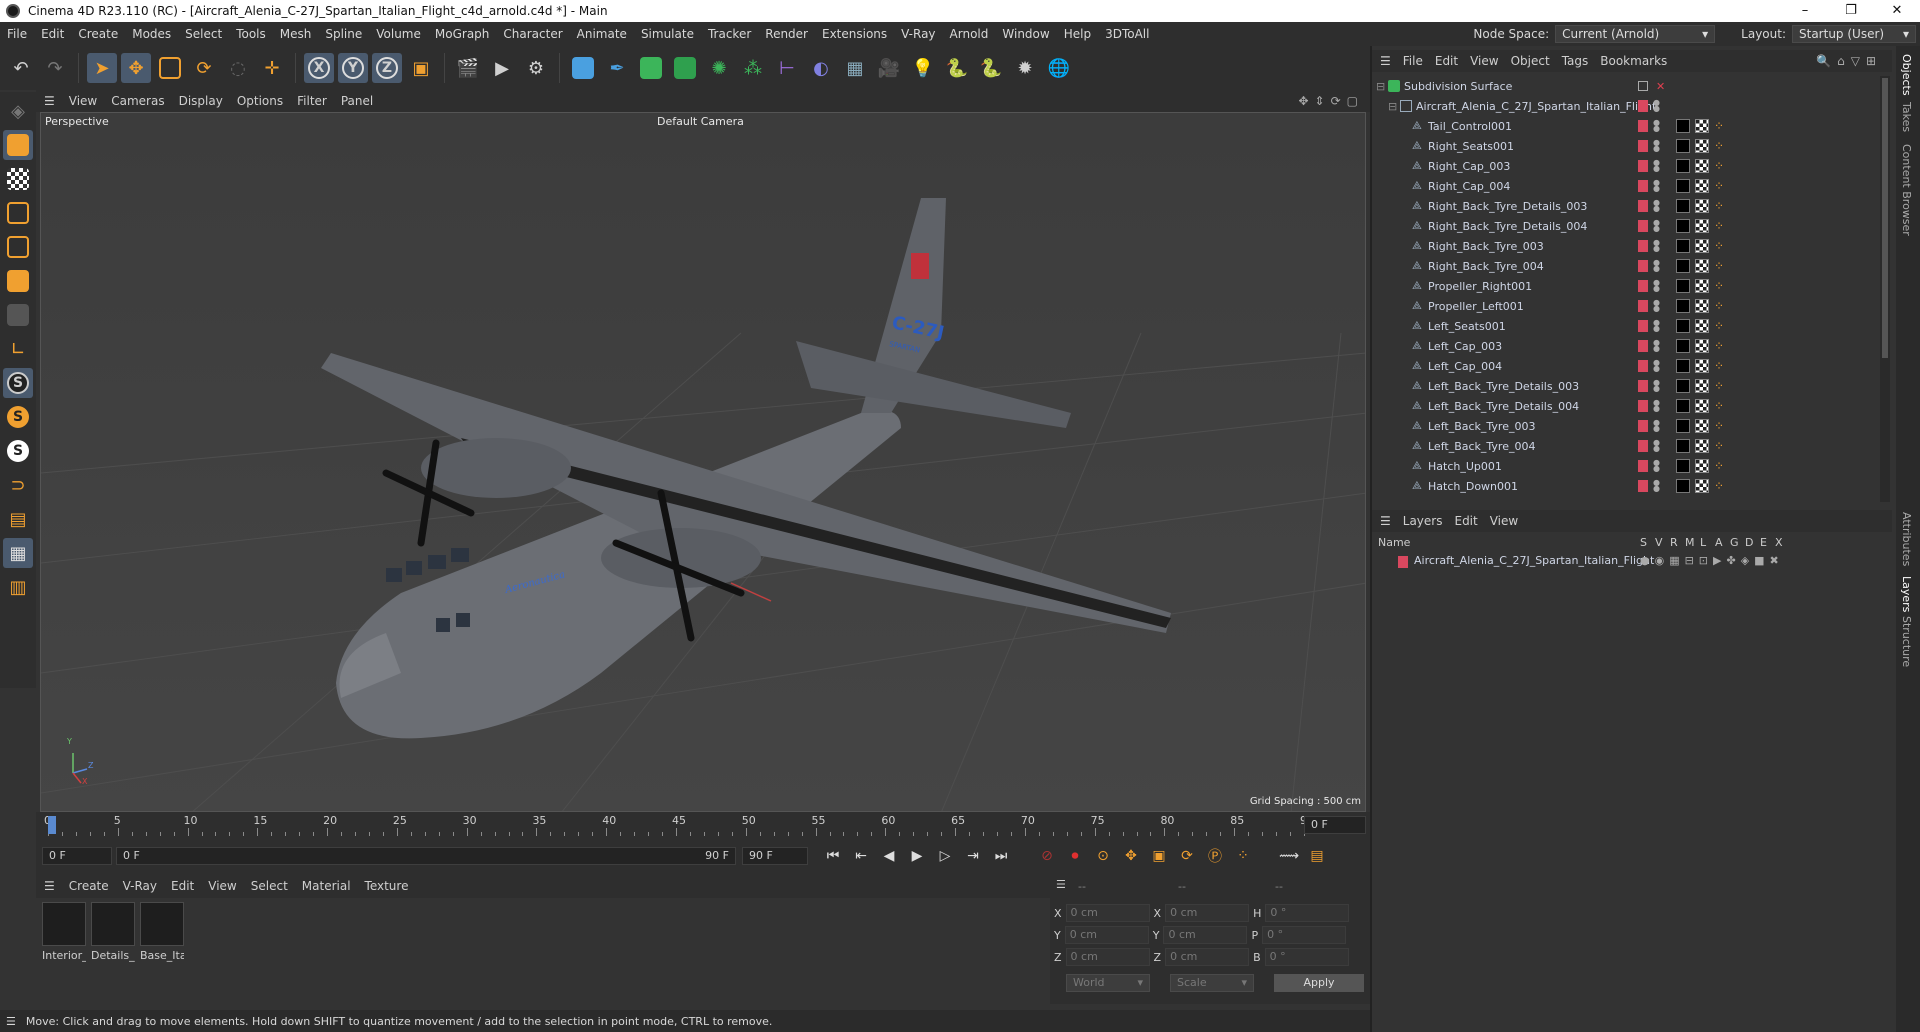  What do you see at coordinates (861, 856) in the screenshot?
I see `previous-key-button: ⇤` at bounding box center [861, 856].